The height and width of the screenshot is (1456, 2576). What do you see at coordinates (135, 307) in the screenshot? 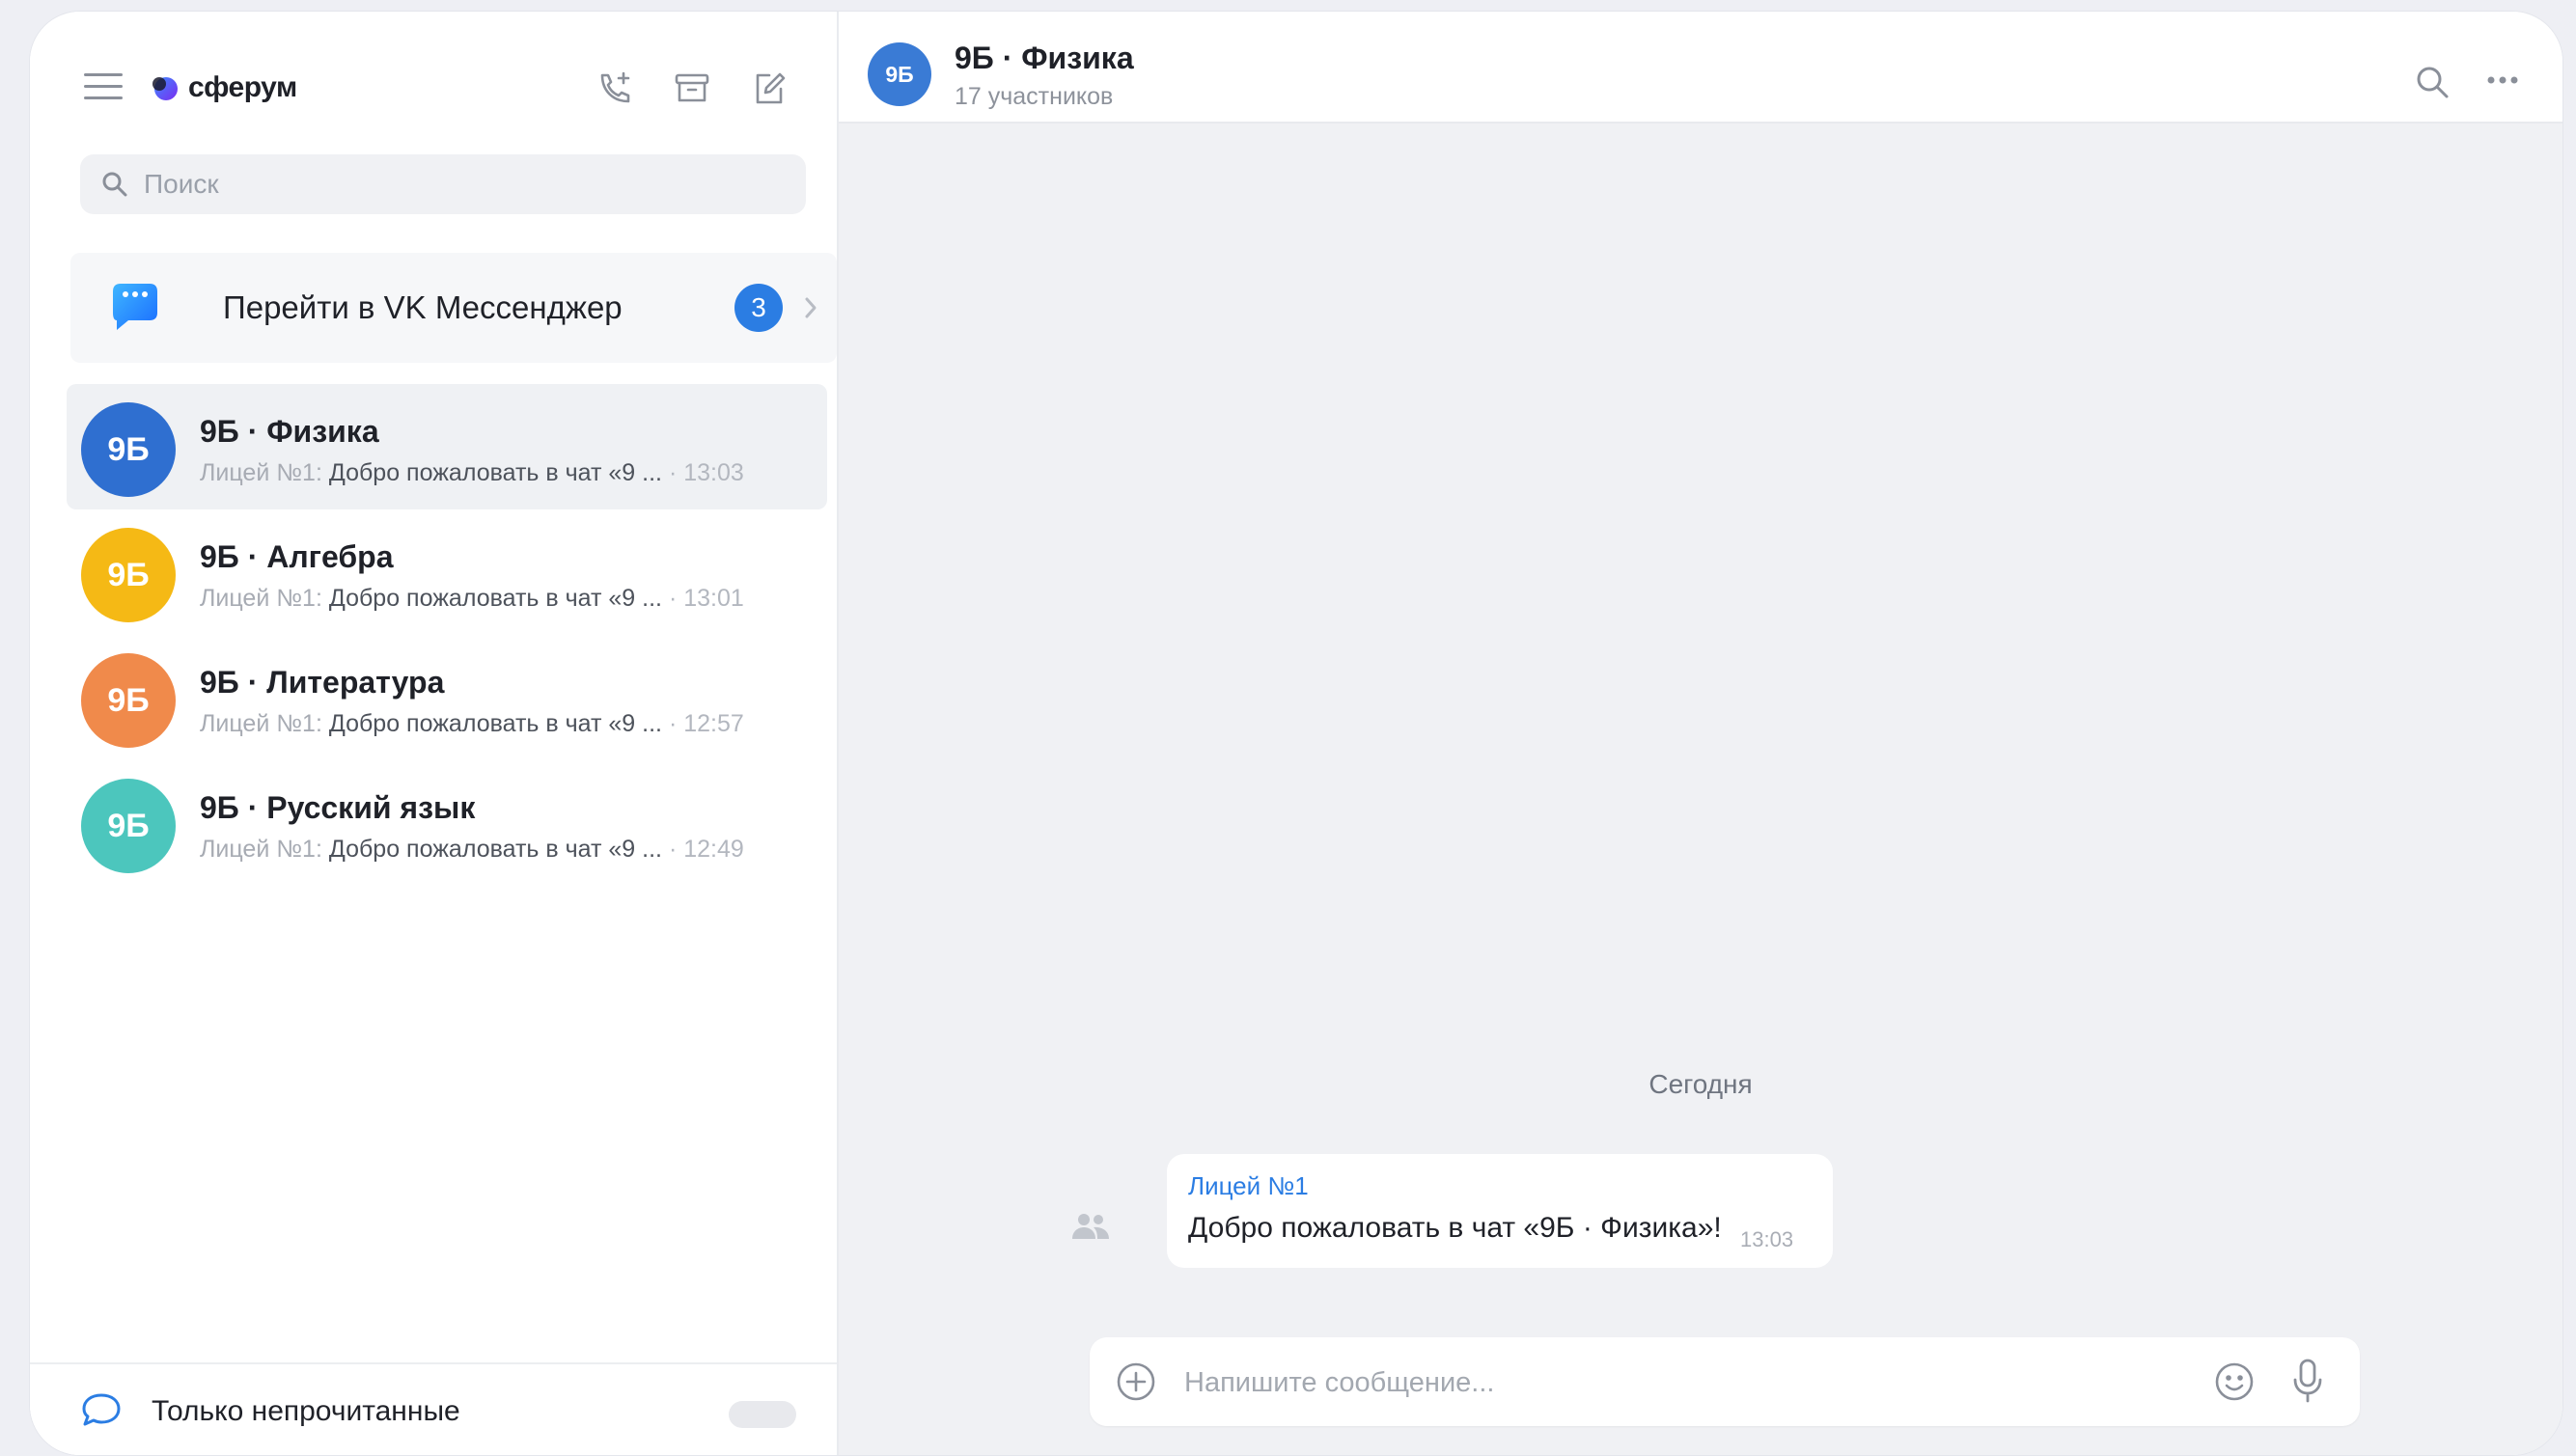
I see `vk-messenger-icon` at bounding box center [135, 307].